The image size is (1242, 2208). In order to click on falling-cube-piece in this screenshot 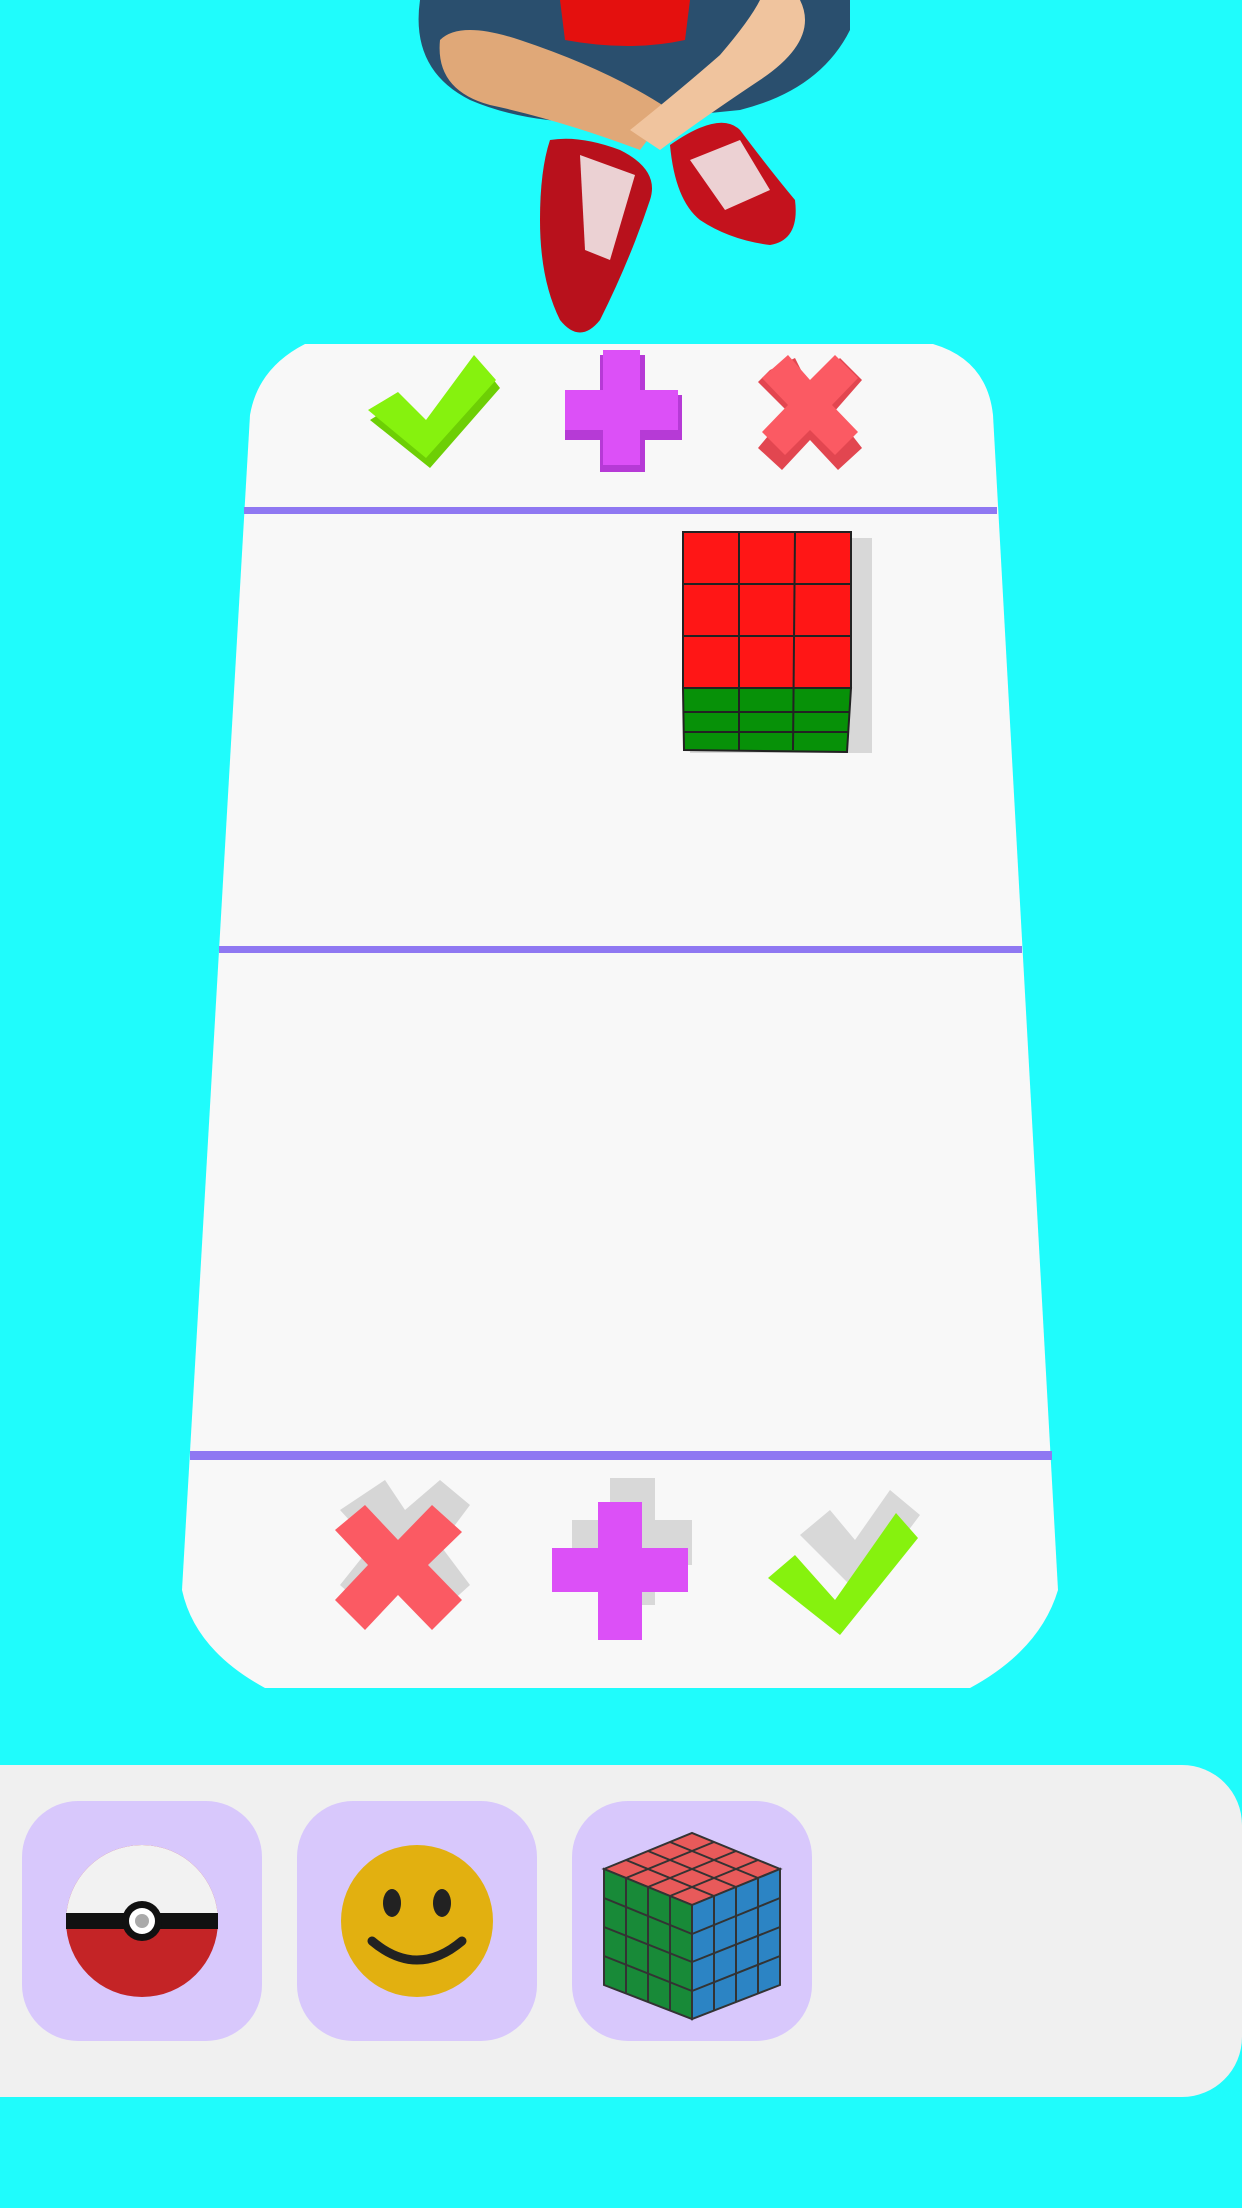, I will do `click(776, 642)`.